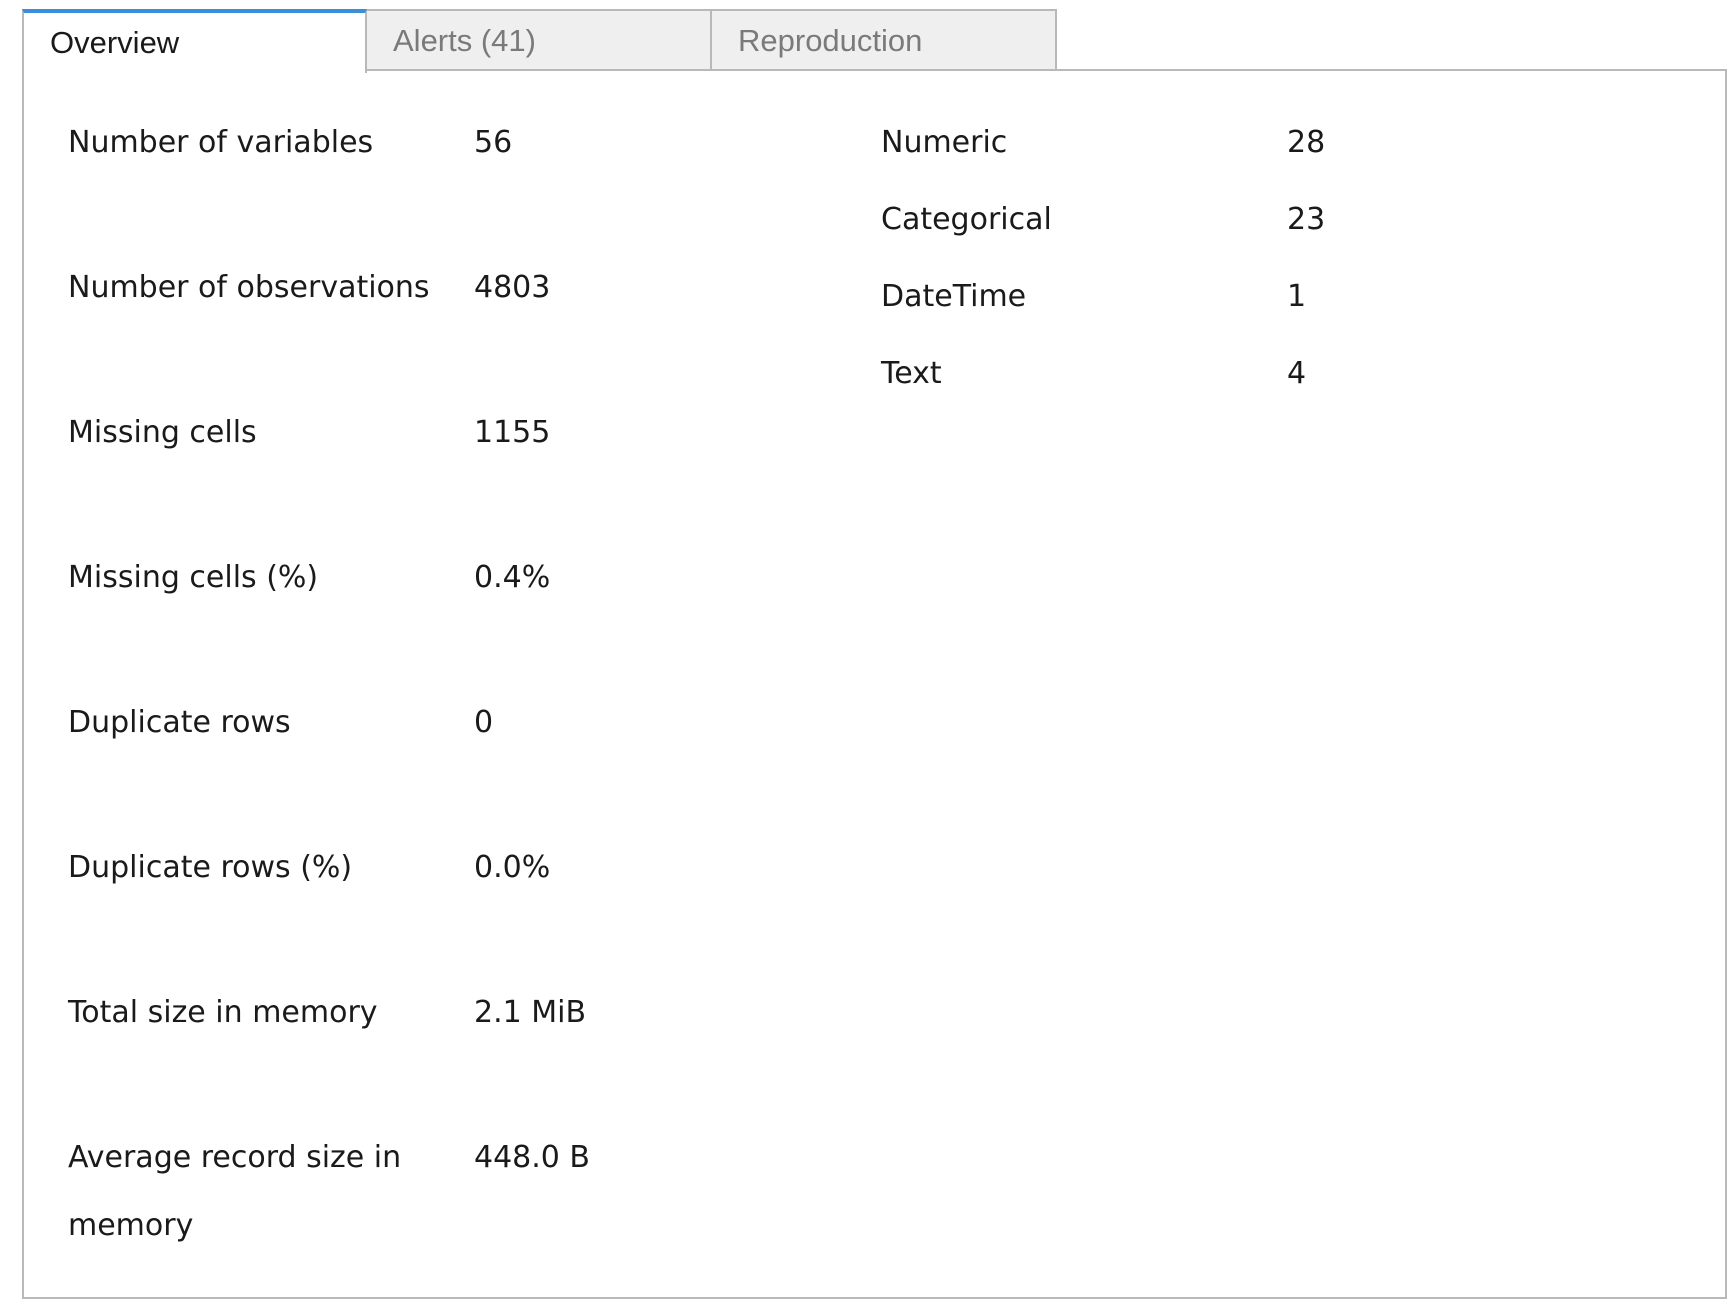 Image resolution: width=1730 pixels, height=1308 pixels. I want to click on stat-value: 0.0%, so click(512, 867).